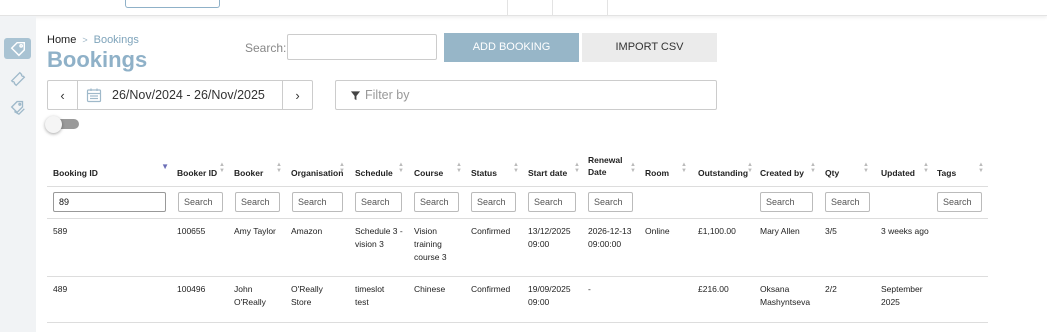 Image resolution: width=1047 pixels, height=332 pixels. What do you see at coordinates (657, 231) in the screenshot?
I see `cell-room: Online` at bounding box center [657, 231].